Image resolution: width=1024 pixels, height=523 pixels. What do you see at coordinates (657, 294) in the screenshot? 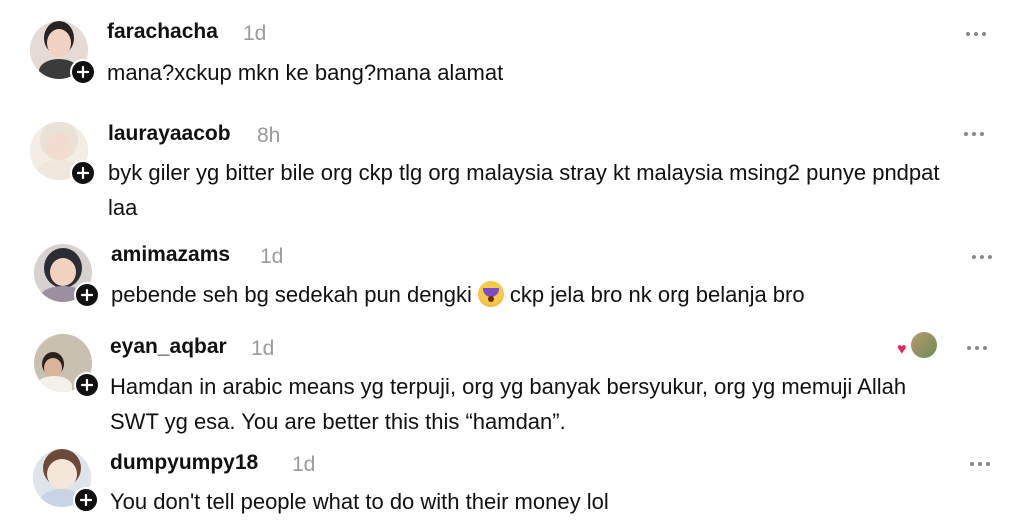
I see `comment-text-part: ckp jela bro nk org belanja bro` at bounding box center [657, 294].